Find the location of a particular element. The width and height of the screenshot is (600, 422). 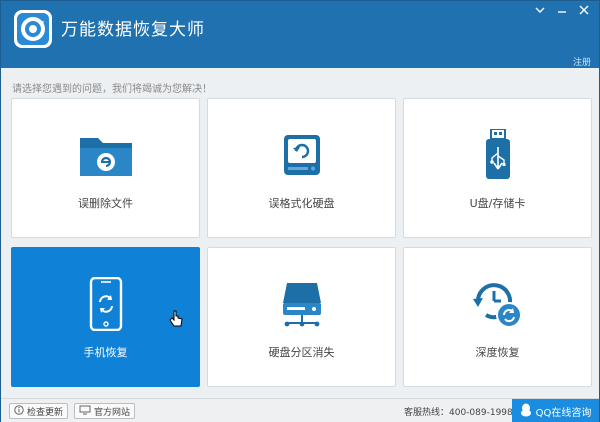

register-link: 注册 is located at coordinates (582, 61).